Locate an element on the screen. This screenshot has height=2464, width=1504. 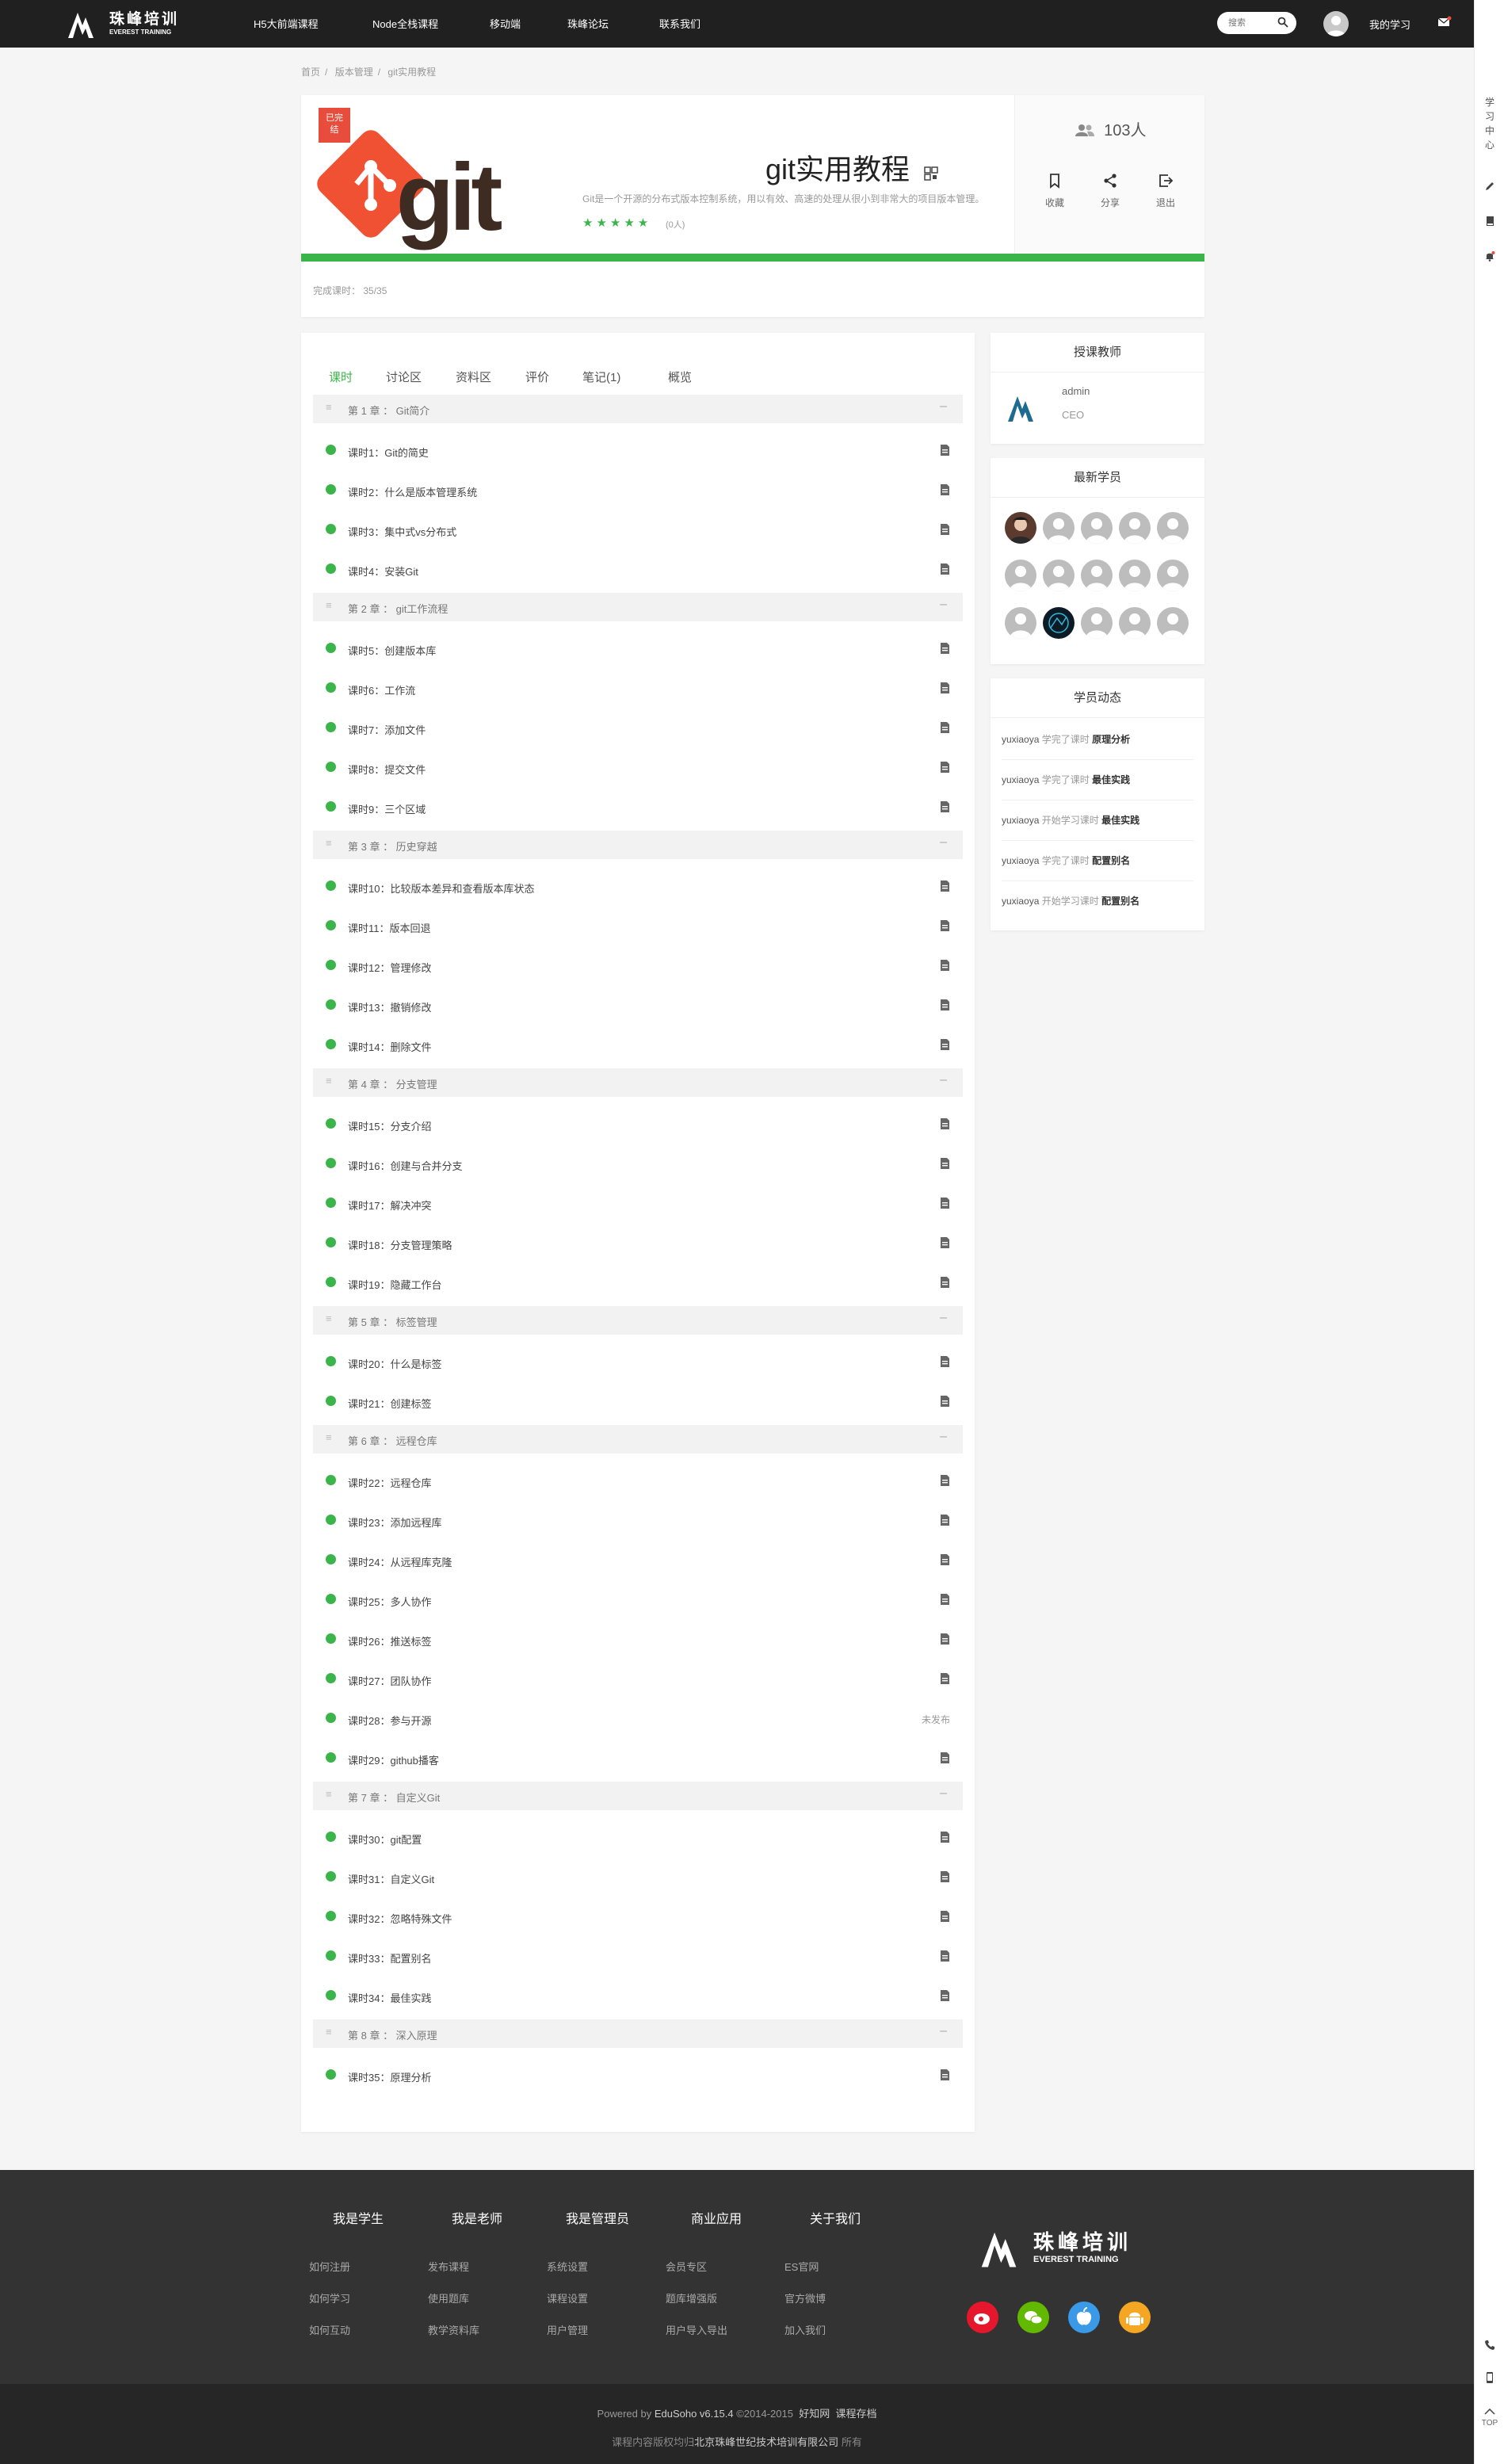
footer-link: 官方微博 is located at coordinates (805, 2297).